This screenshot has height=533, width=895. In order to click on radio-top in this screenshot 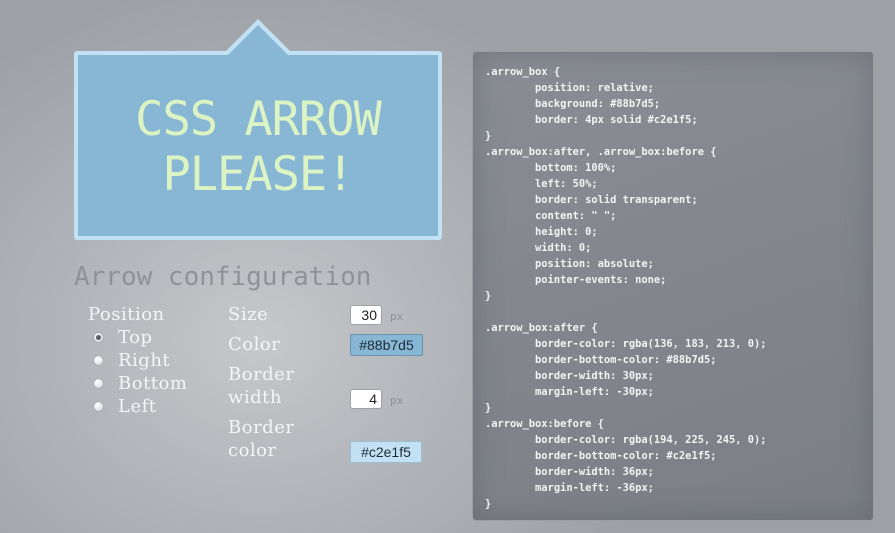, I will do `click(98, 337)`.